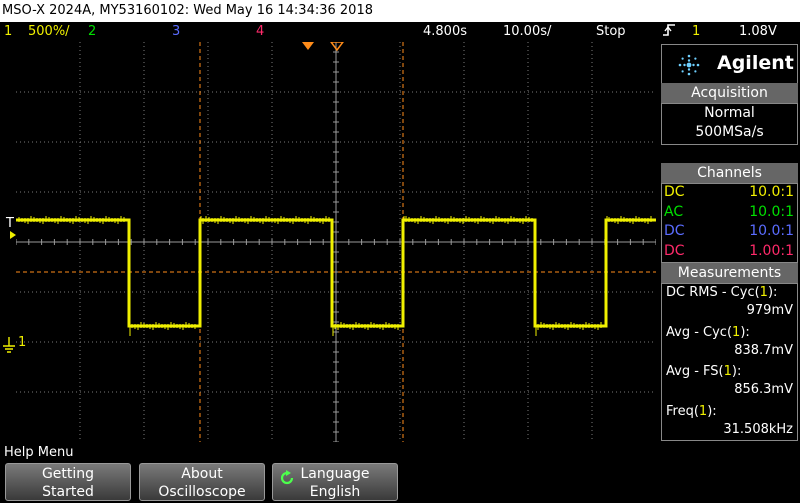 The height and width of the screenshot is (503, 800). Describe the element at coordinates (308, 46) in the screenshot. I see `trigger-position-marker` at that location.